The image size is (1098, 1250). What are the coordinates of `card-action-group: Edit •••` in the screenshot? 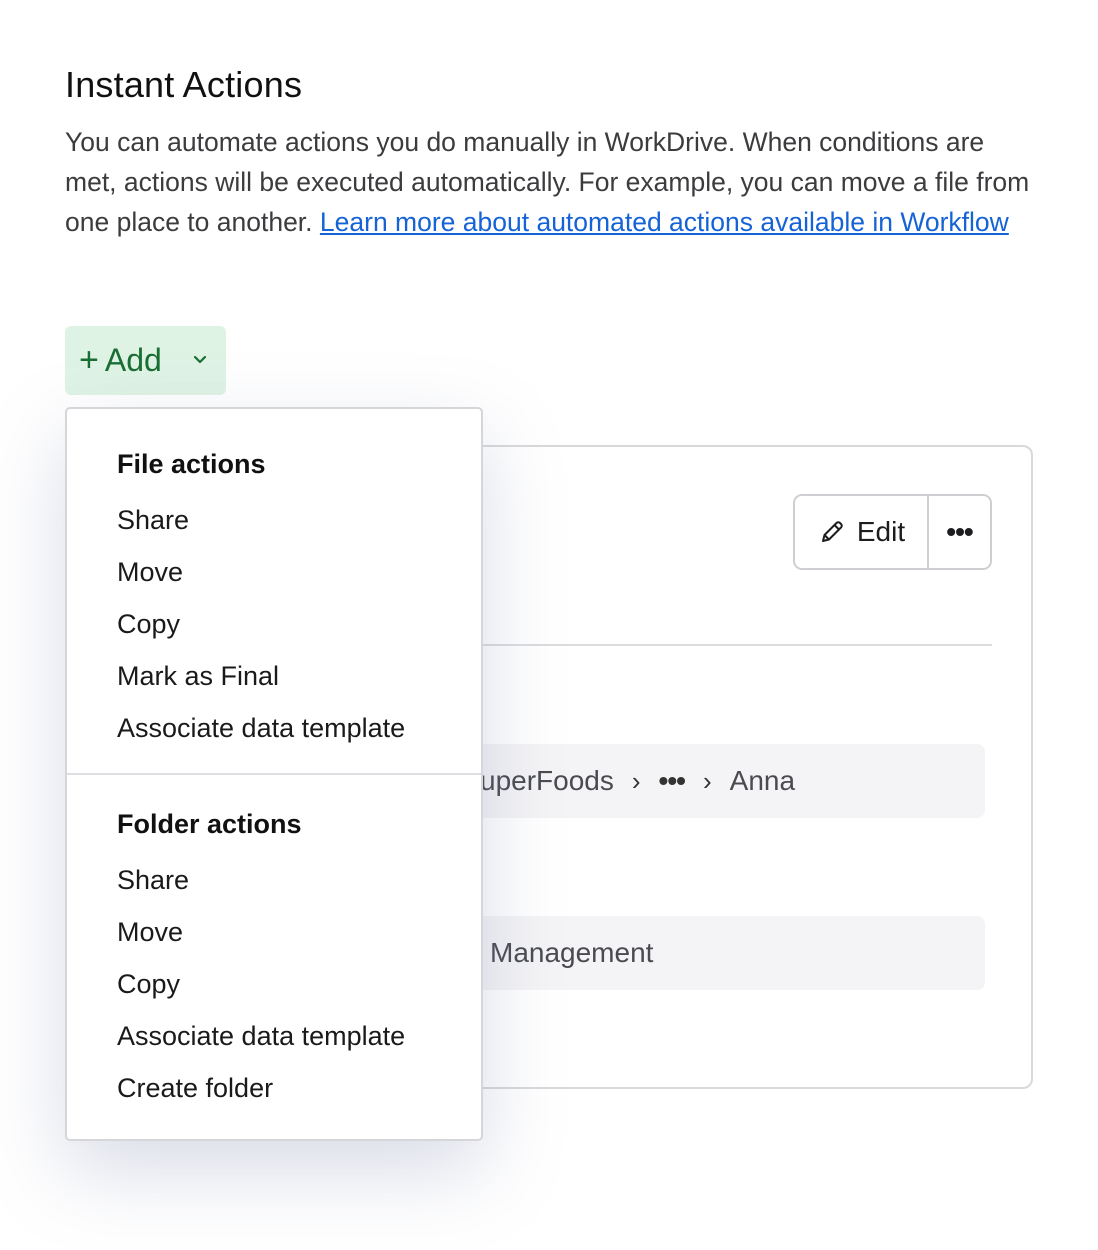 It's located at (892, 532).